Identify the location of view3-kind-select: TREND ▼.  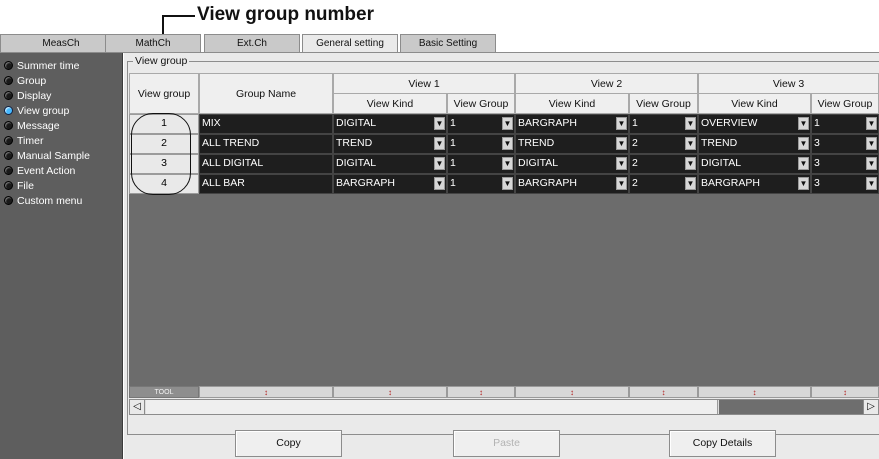
(754, 144).